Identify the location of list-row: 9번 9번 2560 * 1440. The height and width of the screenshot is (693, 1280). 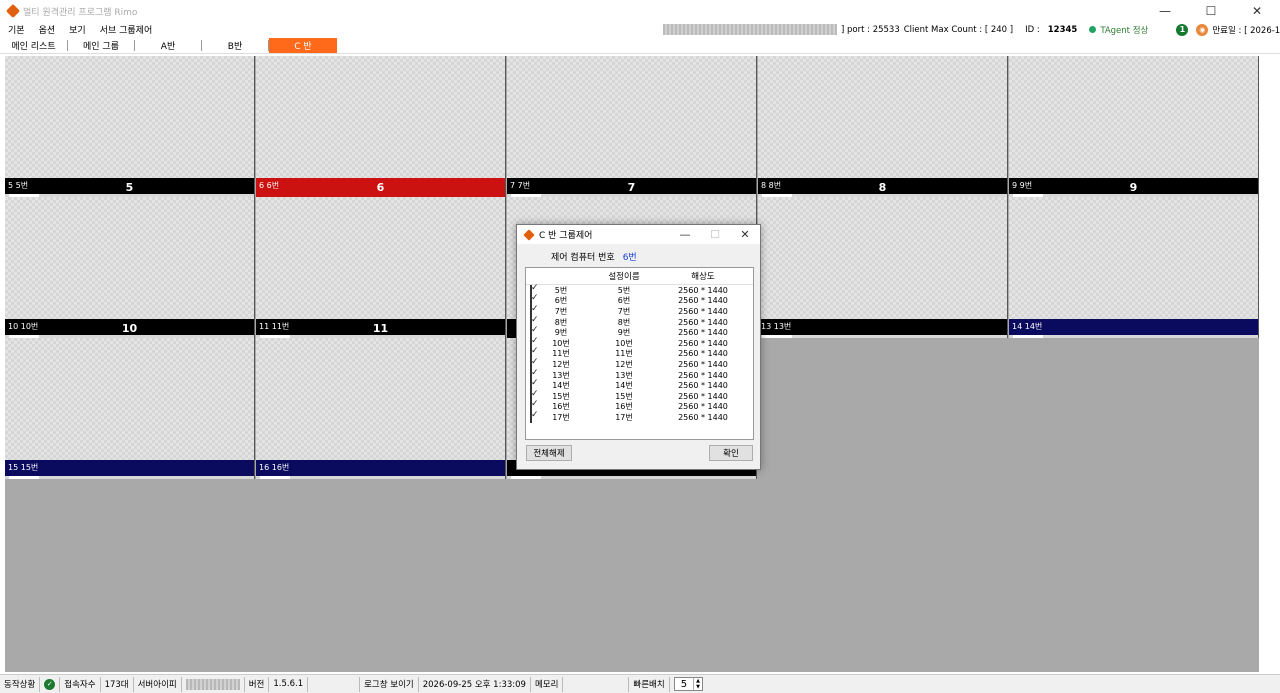
(639, 333).